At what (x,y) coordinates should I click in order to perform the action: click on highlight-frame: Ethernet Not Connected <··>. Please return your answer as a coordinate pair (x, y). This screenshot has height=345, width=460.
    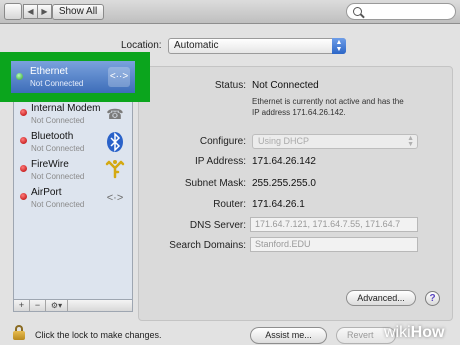
    Looking at the image, I should click on (75, 77).